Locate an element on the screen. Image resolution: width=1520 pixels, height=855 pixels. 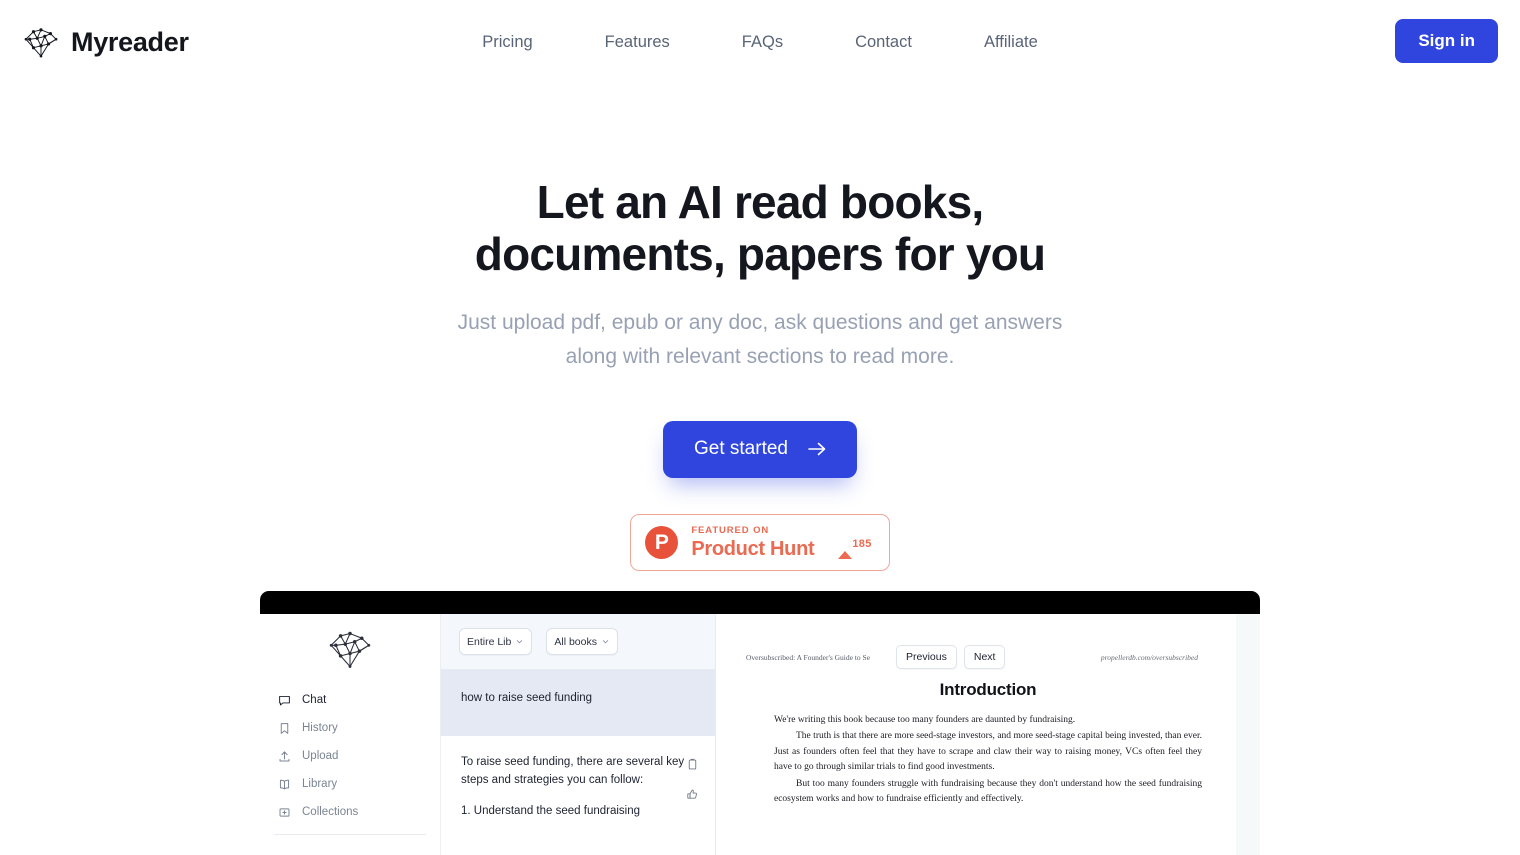
nav-item-faqs: FAQs is located at coordinates (762, 42).